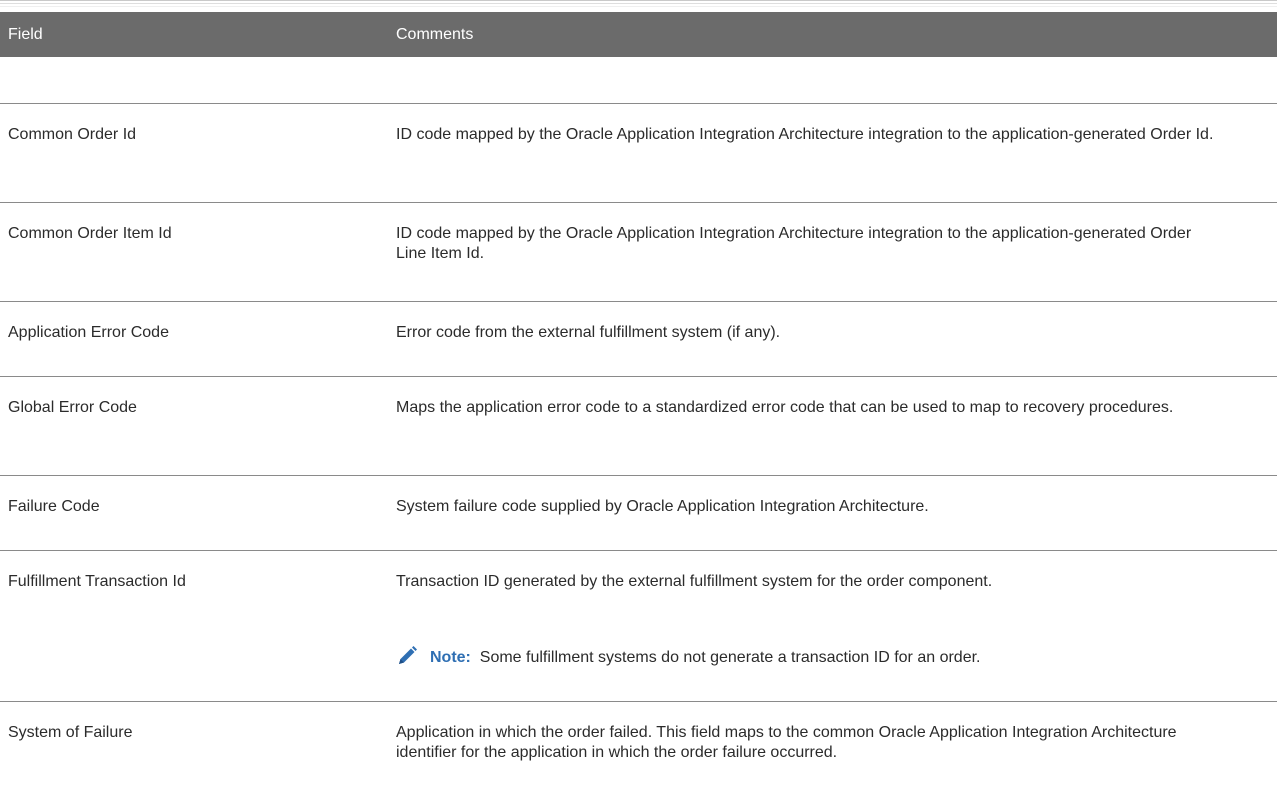 The width and height of the screenshot is (1277, 805). Describe the element at coordinates (638, 4) in the screenshot. I see `top-divider` at that location.